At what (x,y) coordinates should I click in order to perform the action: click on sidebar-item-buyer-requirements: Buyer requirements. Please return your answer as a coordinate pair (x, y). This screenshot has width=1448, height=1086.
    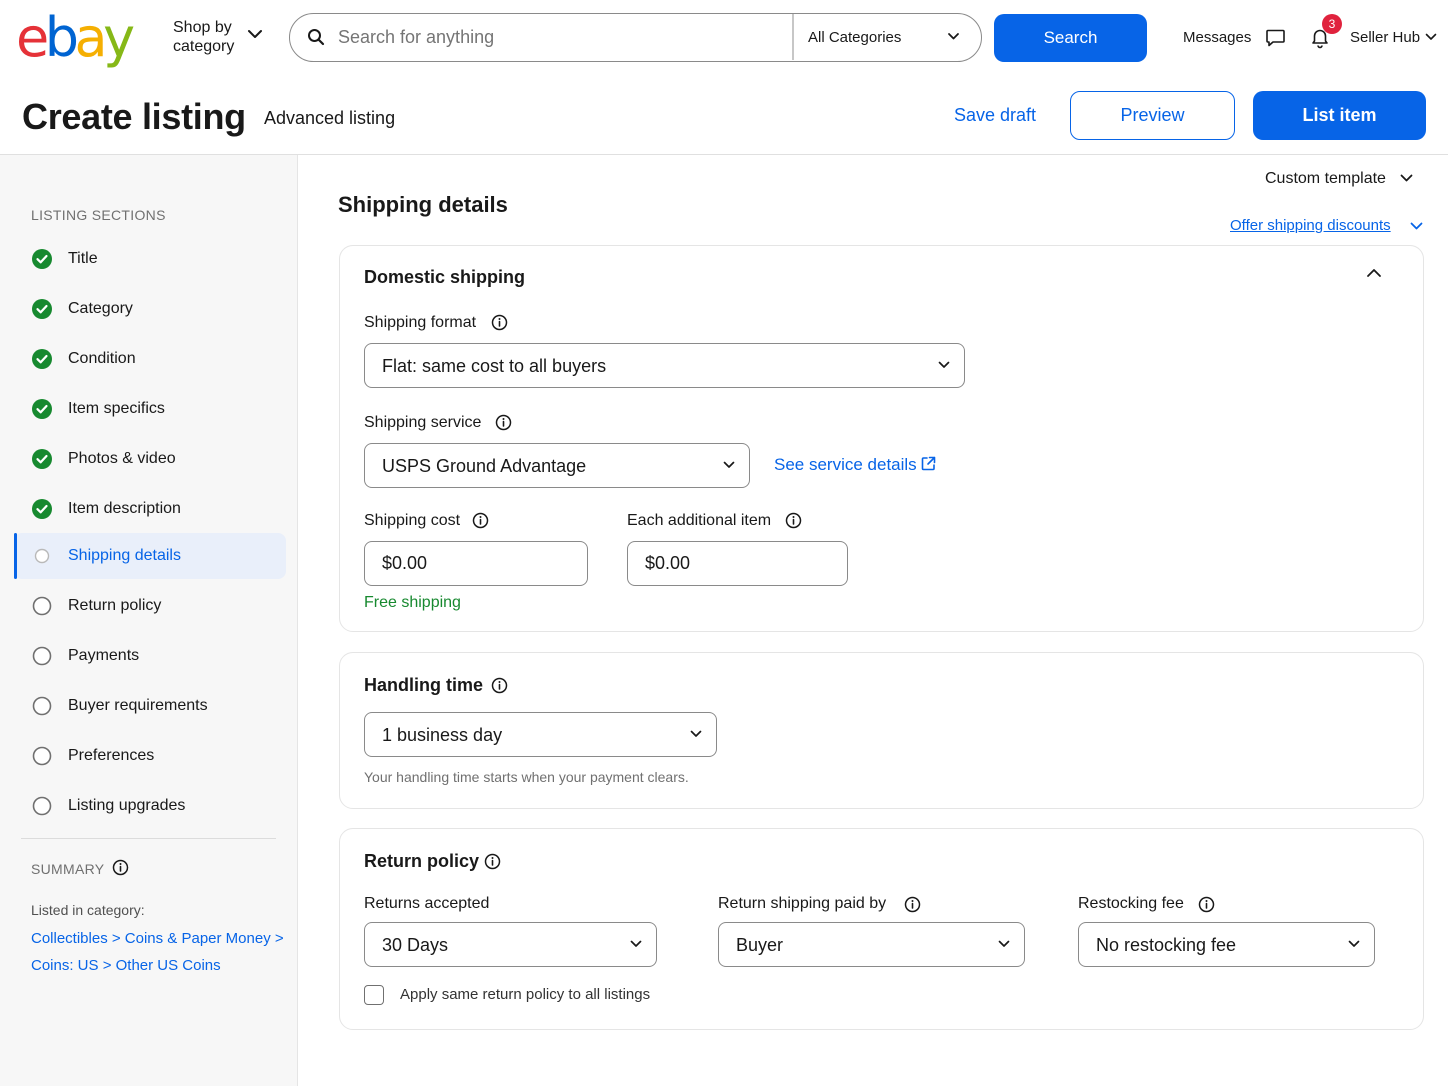
    Looking at the image, I should click on (150, 706).